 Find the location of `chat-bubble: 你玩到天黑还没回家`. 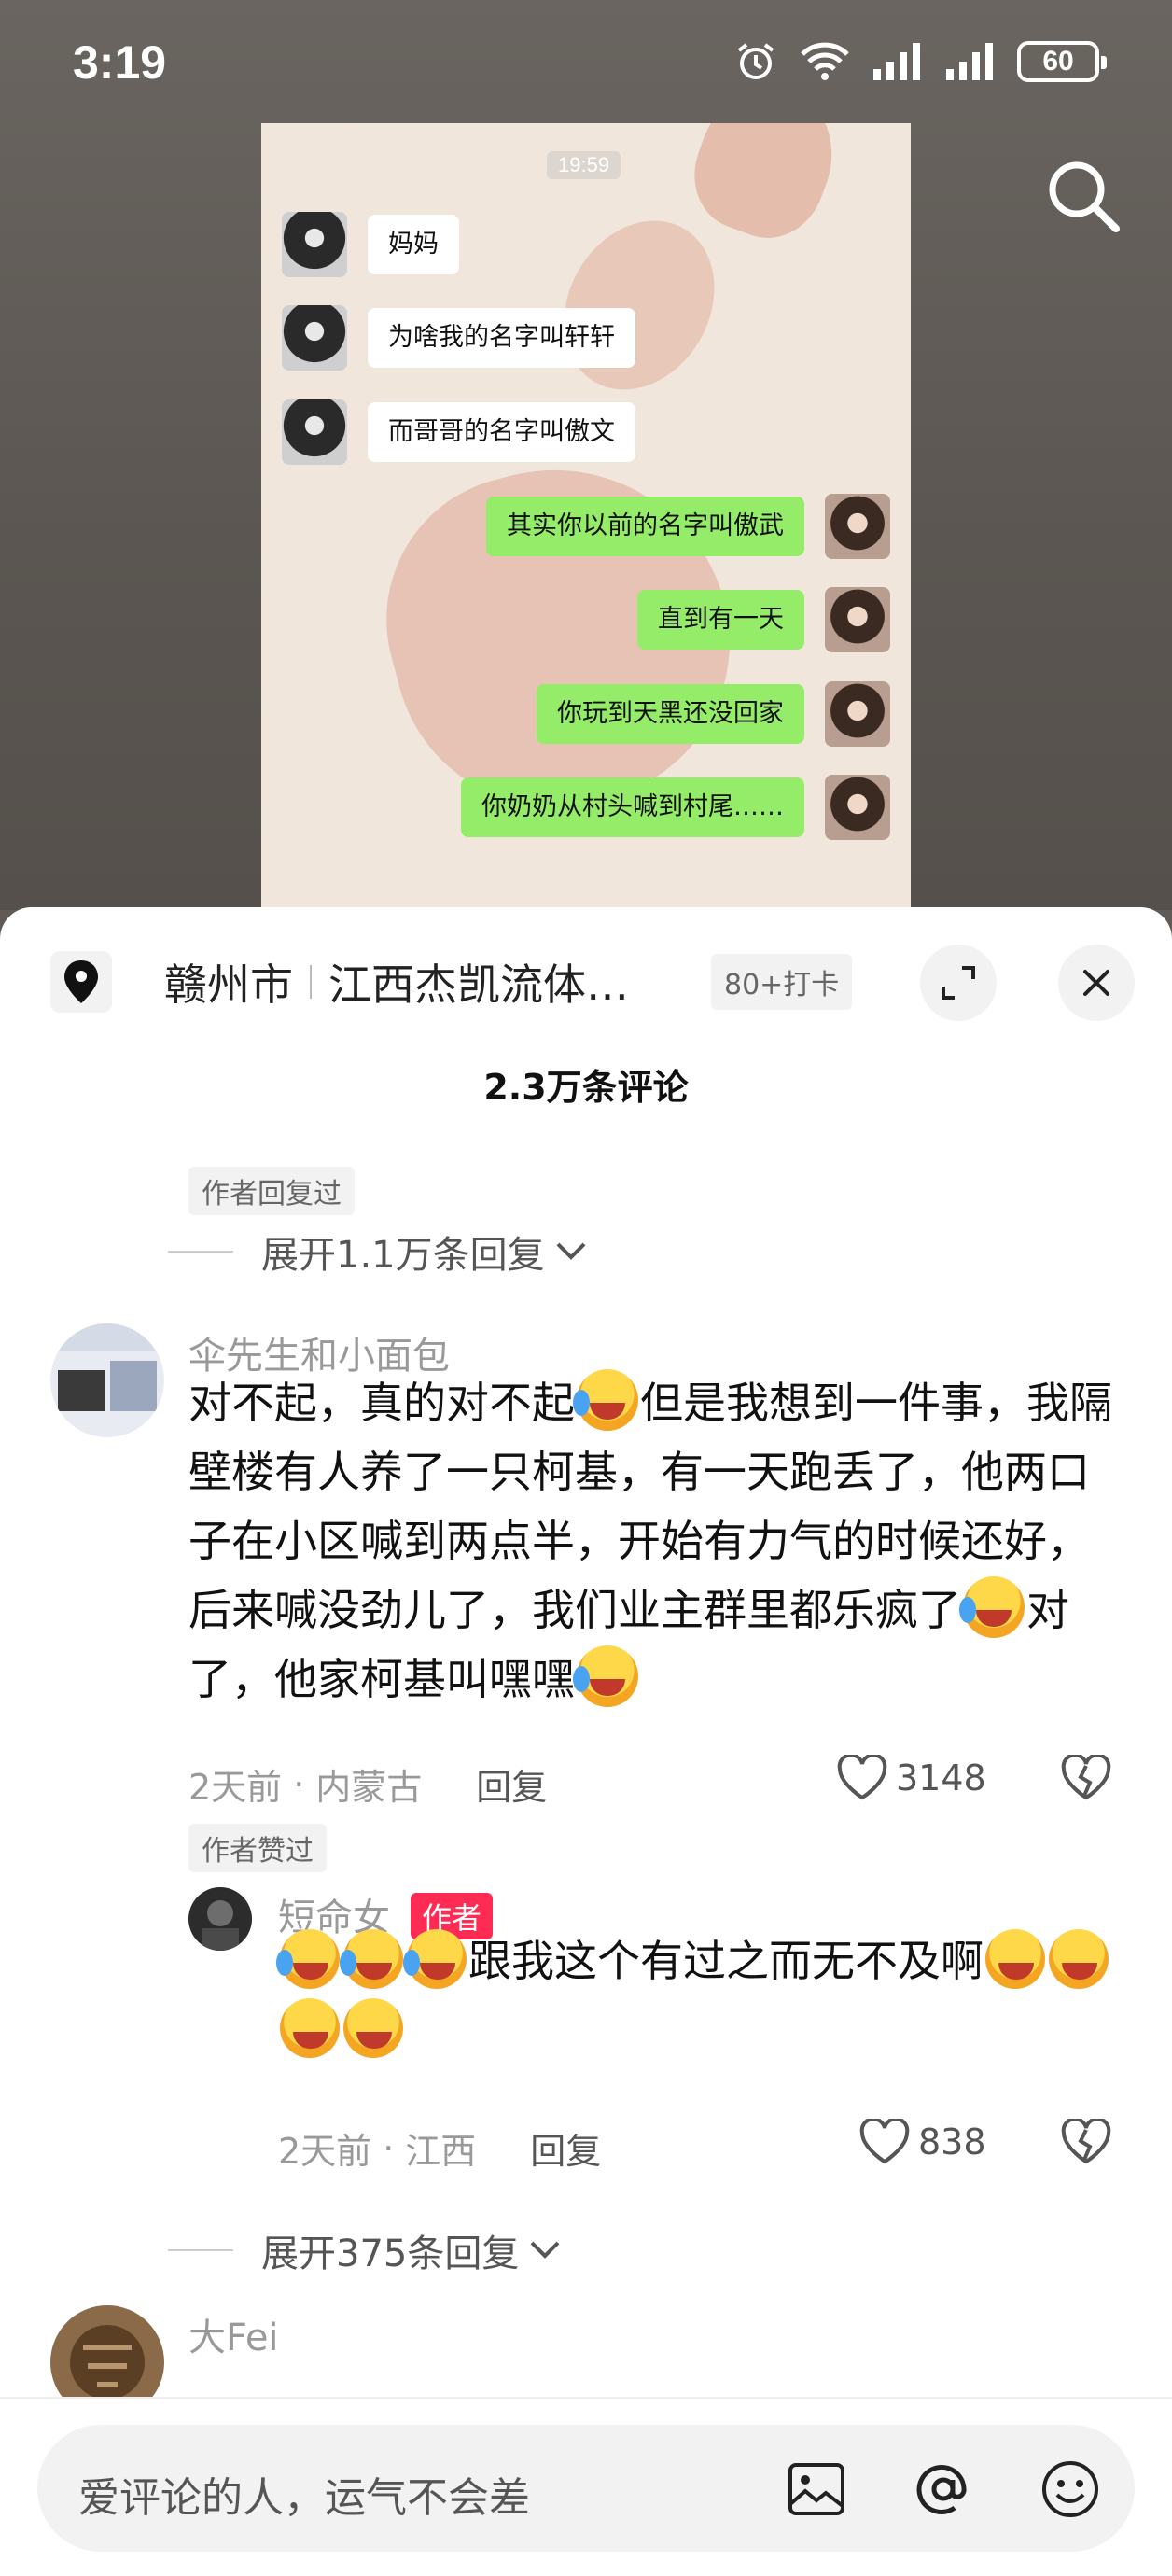

chat-bubble: 你玩到天黑还没回家 is located at coordinates (670, 714).